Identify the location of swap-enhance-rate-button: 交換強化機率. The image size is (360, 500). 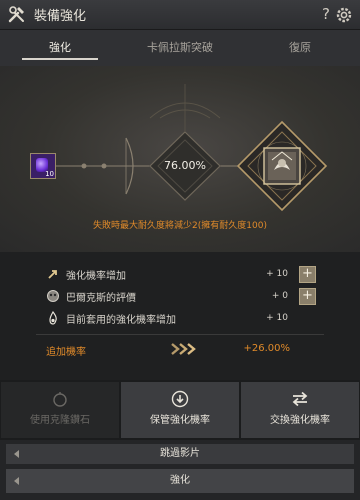
(300, 410).